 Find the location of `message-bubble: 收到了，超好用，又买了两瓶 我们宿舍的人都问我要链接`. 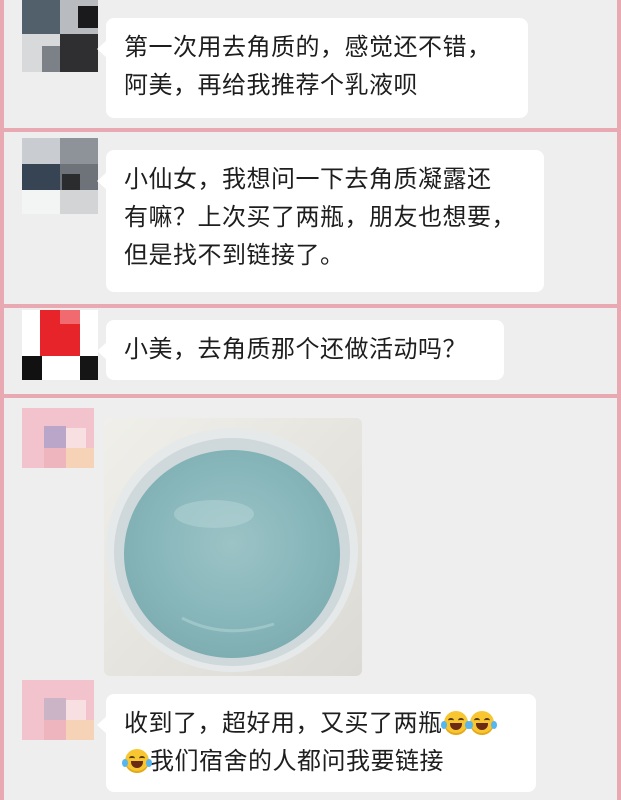

message-bubble: 收到了，超好用，又买了两瓶 我们宿舍的人都问我要链接 is located at coordinates (316, 743).